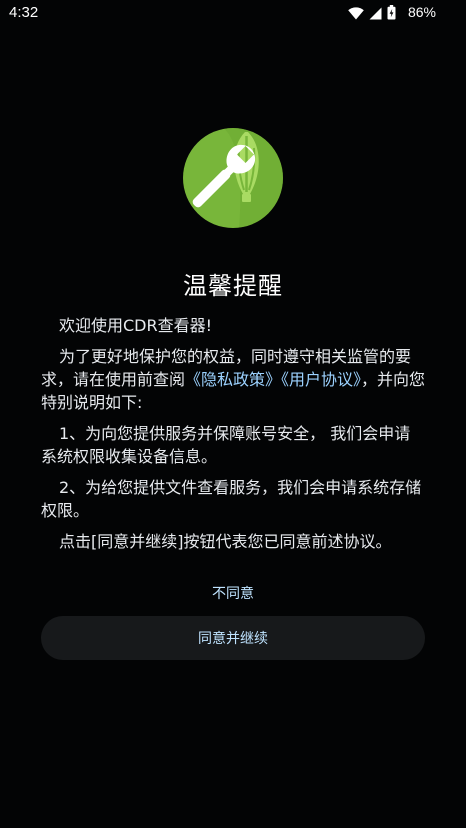 Image resolution: width=466 pixels, height=828 pixels. I want to click on welcome-text: 欢迎使用CDR查看器!, so click(136, 325).